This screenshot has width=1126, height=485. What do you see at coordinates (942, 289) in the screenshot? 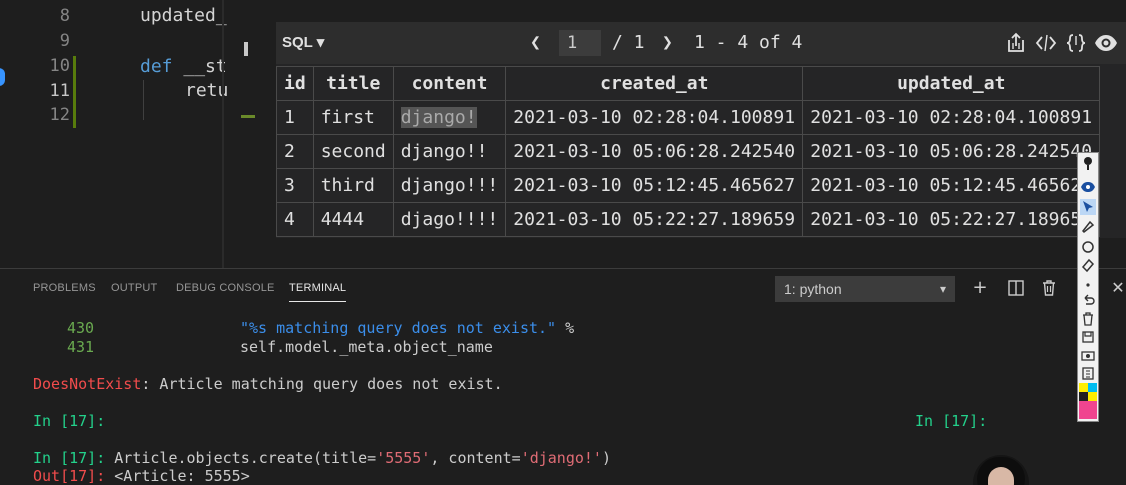
I see `chevron-down-icon: ▾` at bounding box center [942, 289].